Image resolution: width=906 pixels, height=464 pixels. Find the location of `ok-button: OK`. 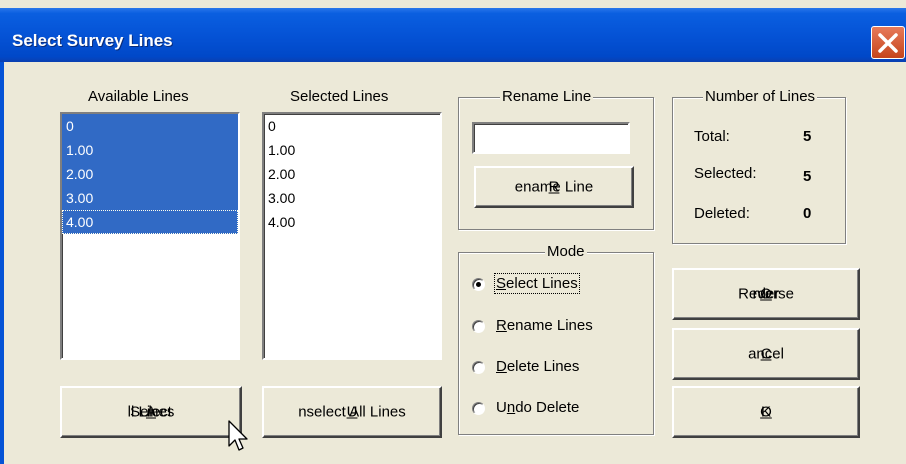

ok-button: OK is located at coordinates (766, 412).